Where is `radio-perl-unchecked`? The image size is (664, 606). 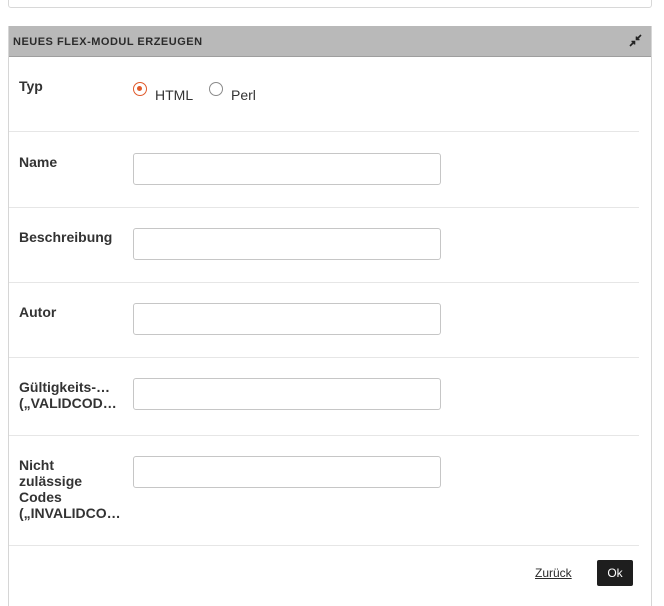
radio-perl-unchecked is located at coordinates (216, 89).